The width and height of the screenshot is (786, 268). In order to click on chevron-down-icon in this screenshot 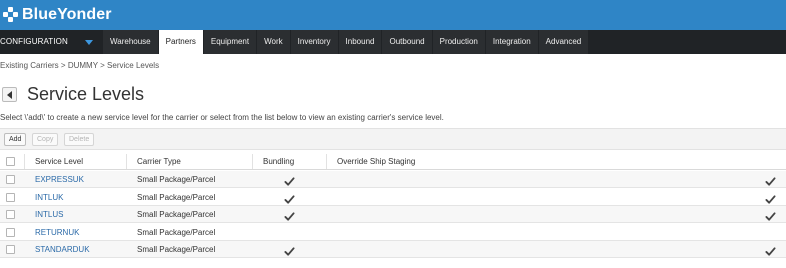, I will do `click(89, 42)`.